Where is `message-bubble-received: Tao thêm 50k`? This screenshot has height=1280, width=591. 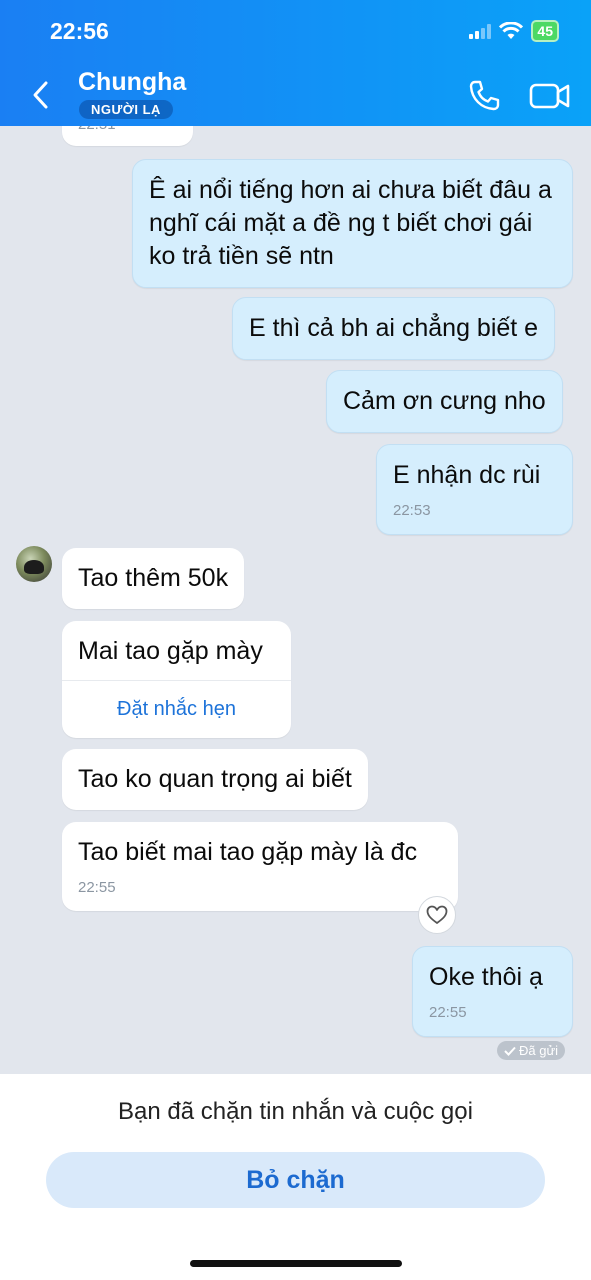
message-bubble-received: Tao thêm 50k is located at coordinates (153, 578).